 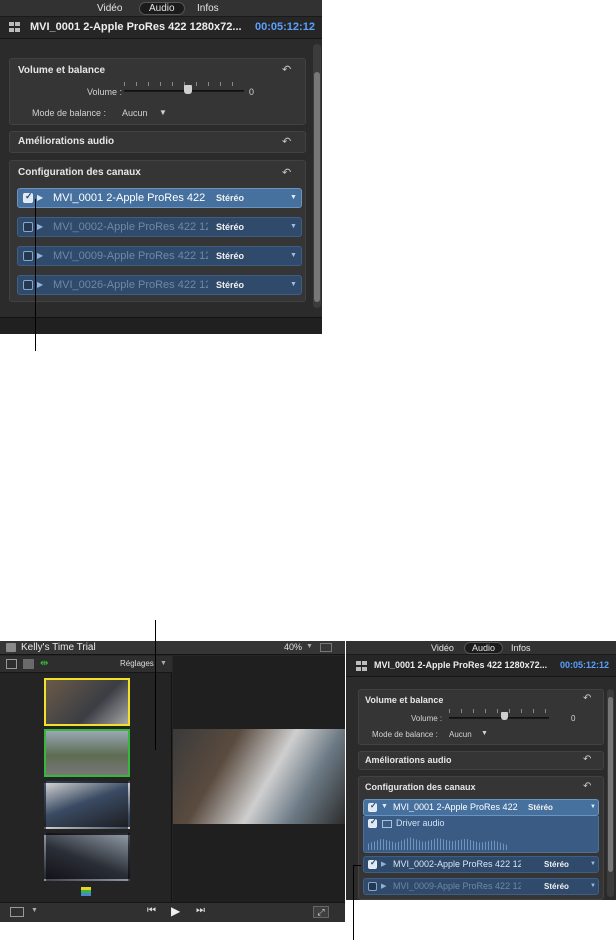 I want to click on inspector-tab-bar: Vidéo Audio Infos, so click(x=481, y=648).